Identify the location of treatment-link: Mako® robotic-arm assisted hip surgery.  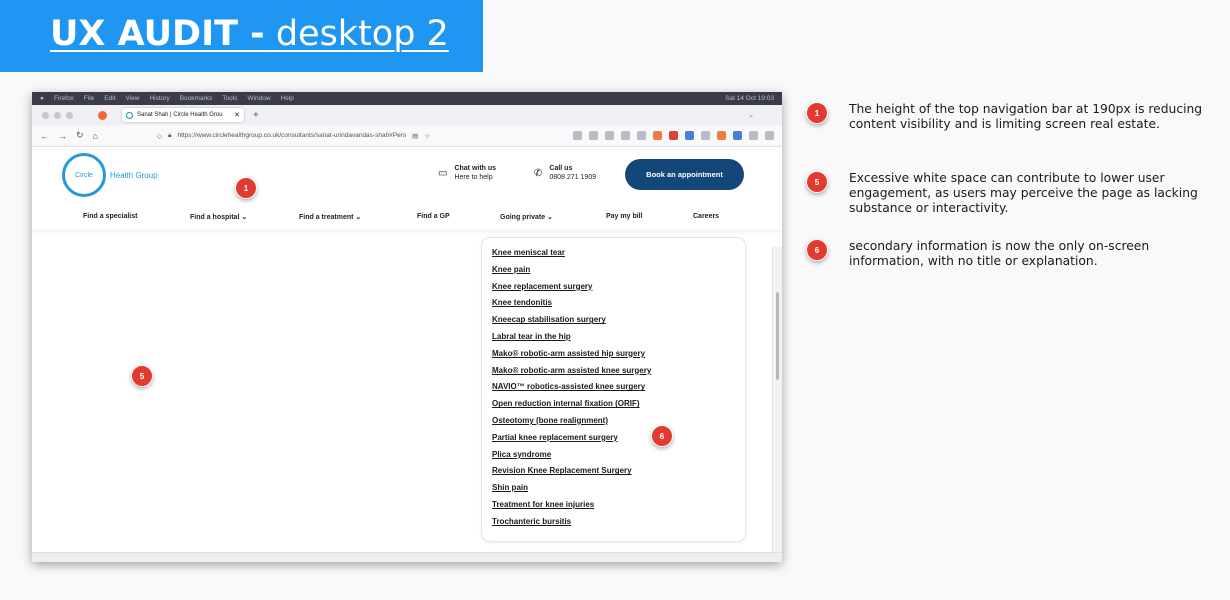
(571, 357).